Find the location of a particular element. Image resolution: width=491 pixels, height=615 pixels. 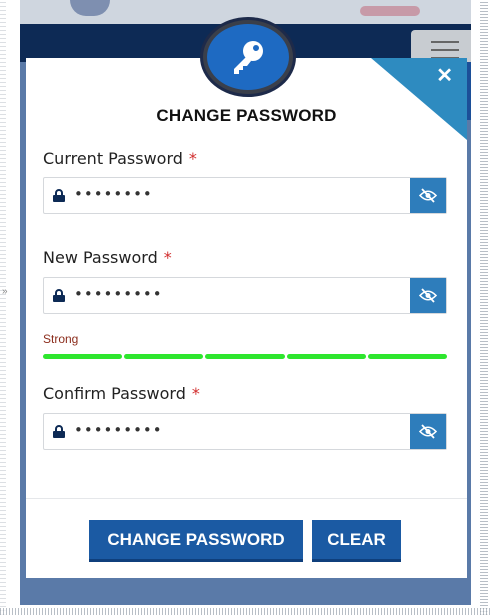

current-password-label: Current Password * is located at coordinates (120, 158).